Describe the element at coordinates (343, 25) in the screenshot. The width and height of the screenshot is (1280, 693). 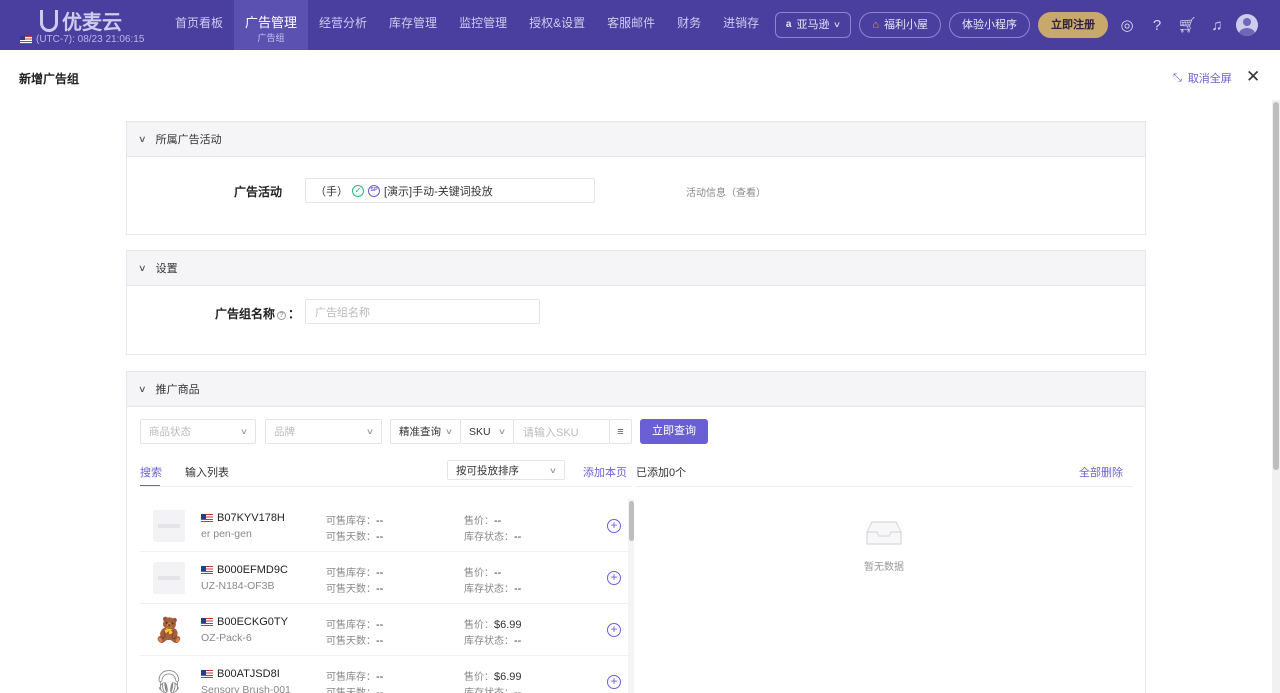
I see `nav-item-analysis: 经营分析` at that location.